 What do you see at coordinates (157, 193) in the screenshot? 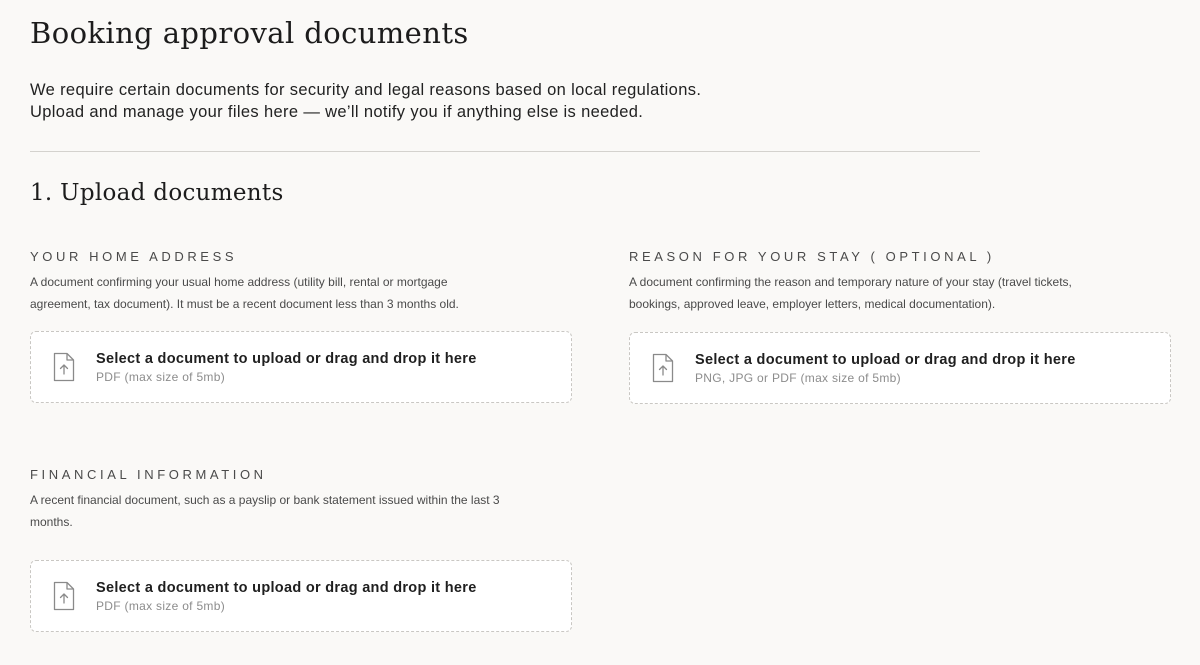
I see `section-title: 1. Upload documents` at bounding box center [157, 193].